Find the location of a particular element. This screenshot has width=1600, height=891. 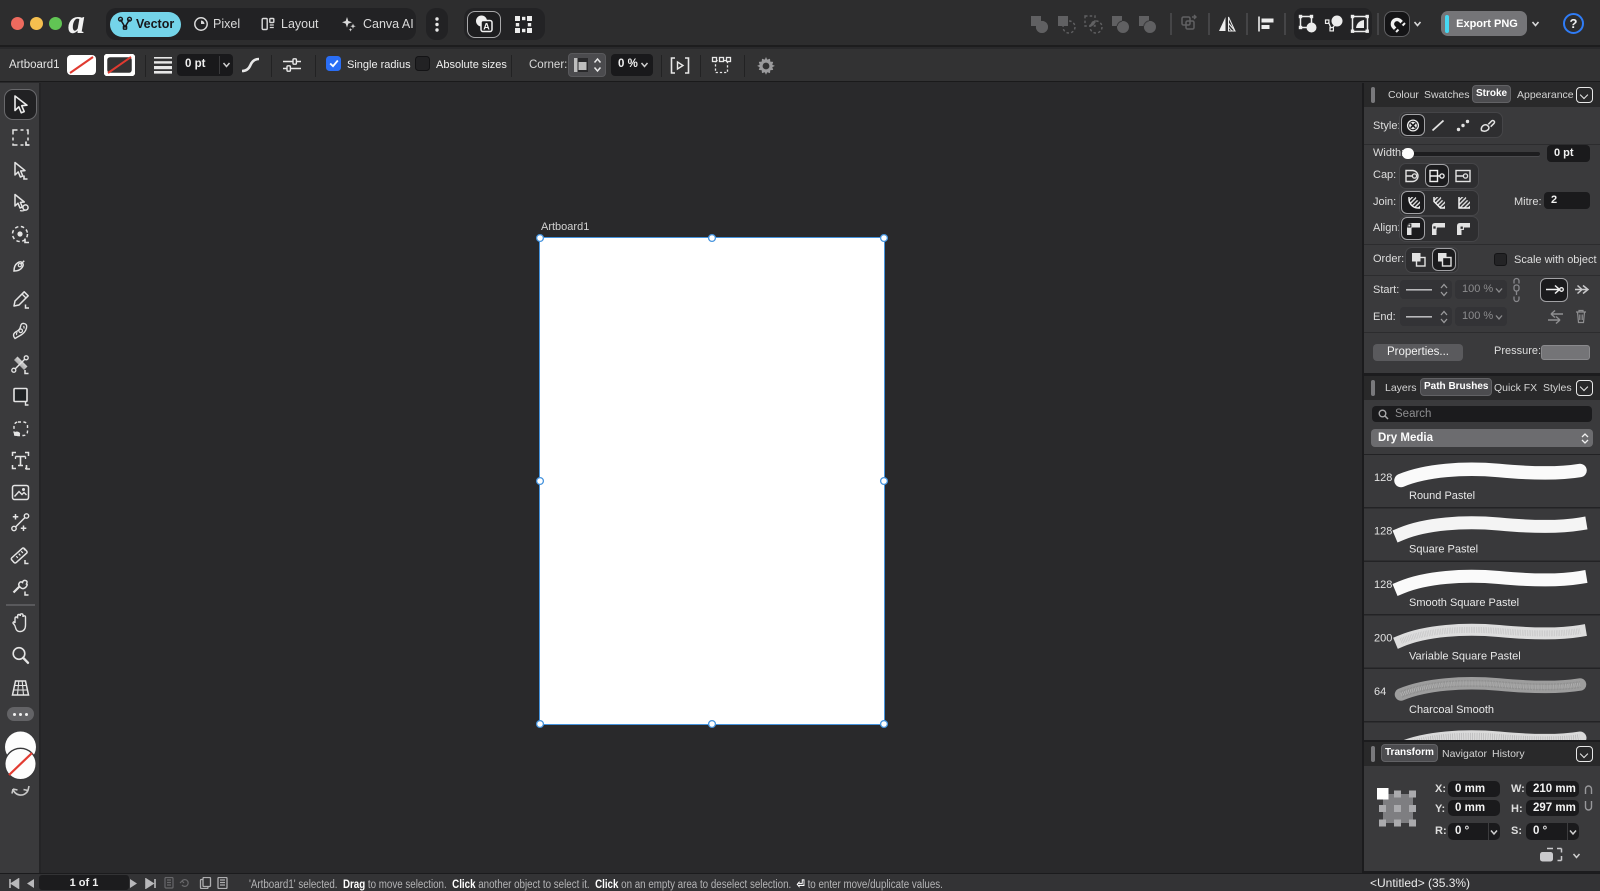

svg-text: Round Pastel is located at coordinates (1442, 496).